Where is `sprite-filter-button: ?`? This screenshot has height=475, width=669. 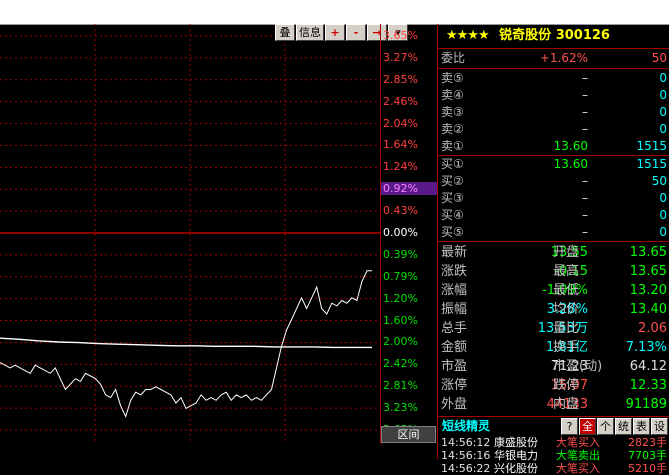
sprite-filter-button: ? is located at coordinates (569, 426).